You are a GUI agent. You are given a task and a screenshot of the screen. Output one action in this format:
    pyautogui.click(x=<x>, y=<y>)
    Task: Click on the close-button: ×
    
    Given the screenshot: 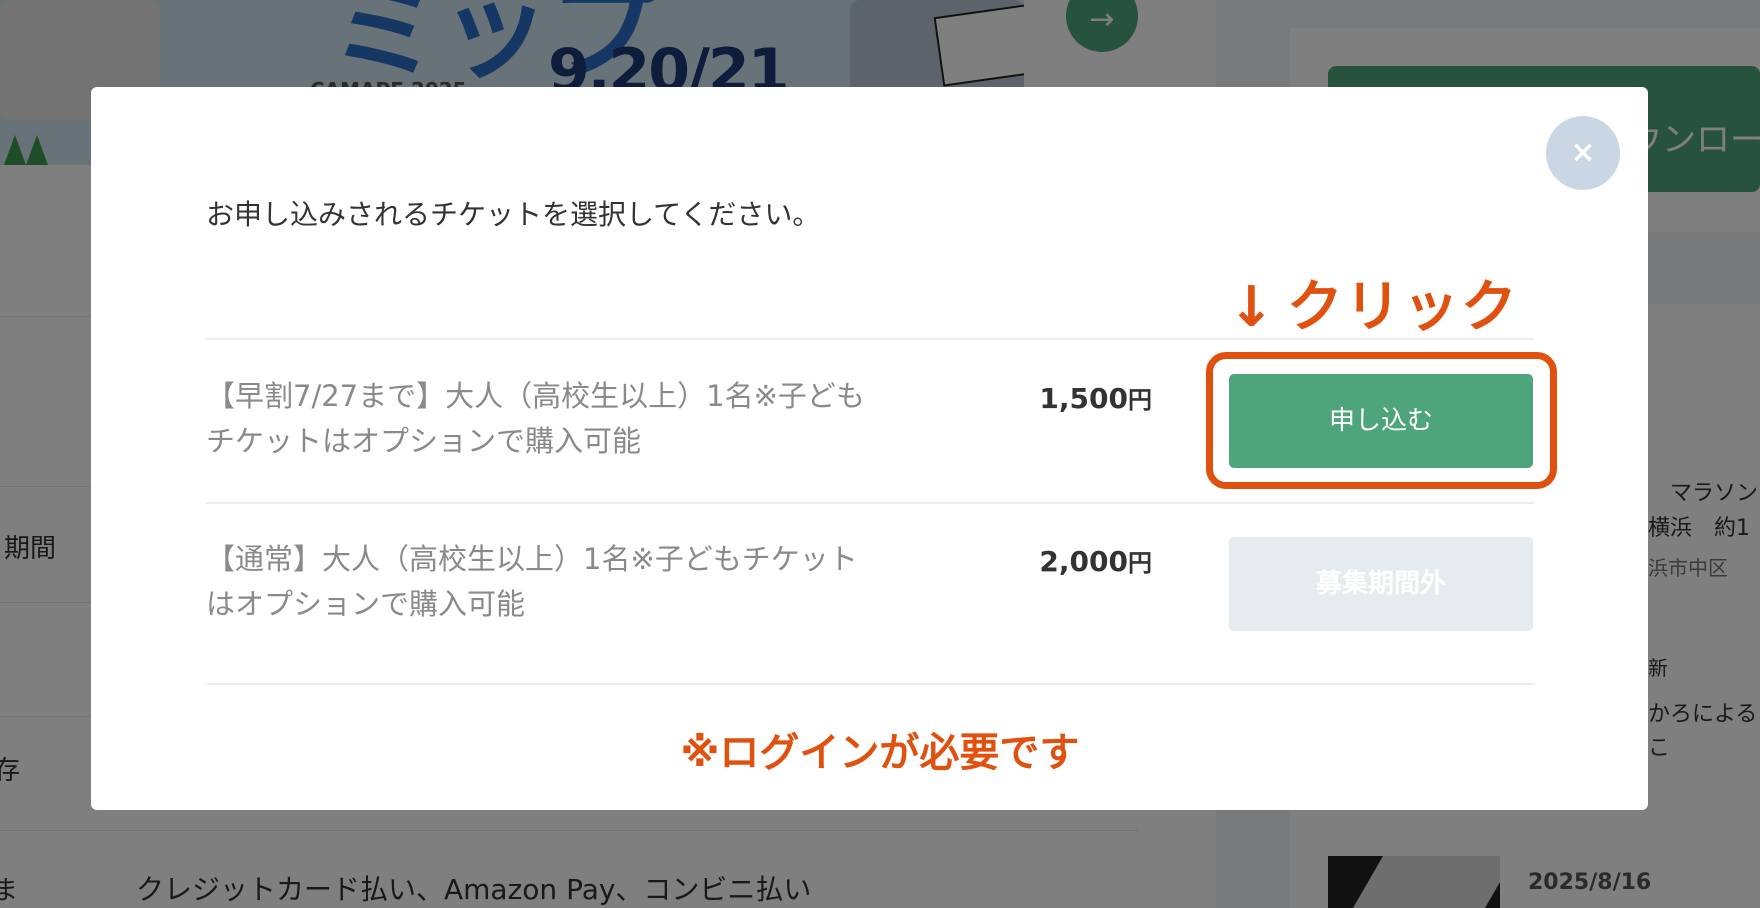 What is the action you would take?
    pyautogui.click(x=1583, y=153)
    